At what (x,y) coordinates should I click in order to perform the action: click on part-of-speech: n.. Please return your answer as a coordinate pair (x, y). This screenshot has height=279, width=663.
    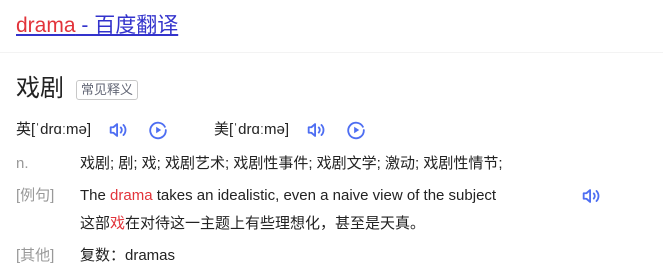
    Looking at the image, I should click on (22, 163).